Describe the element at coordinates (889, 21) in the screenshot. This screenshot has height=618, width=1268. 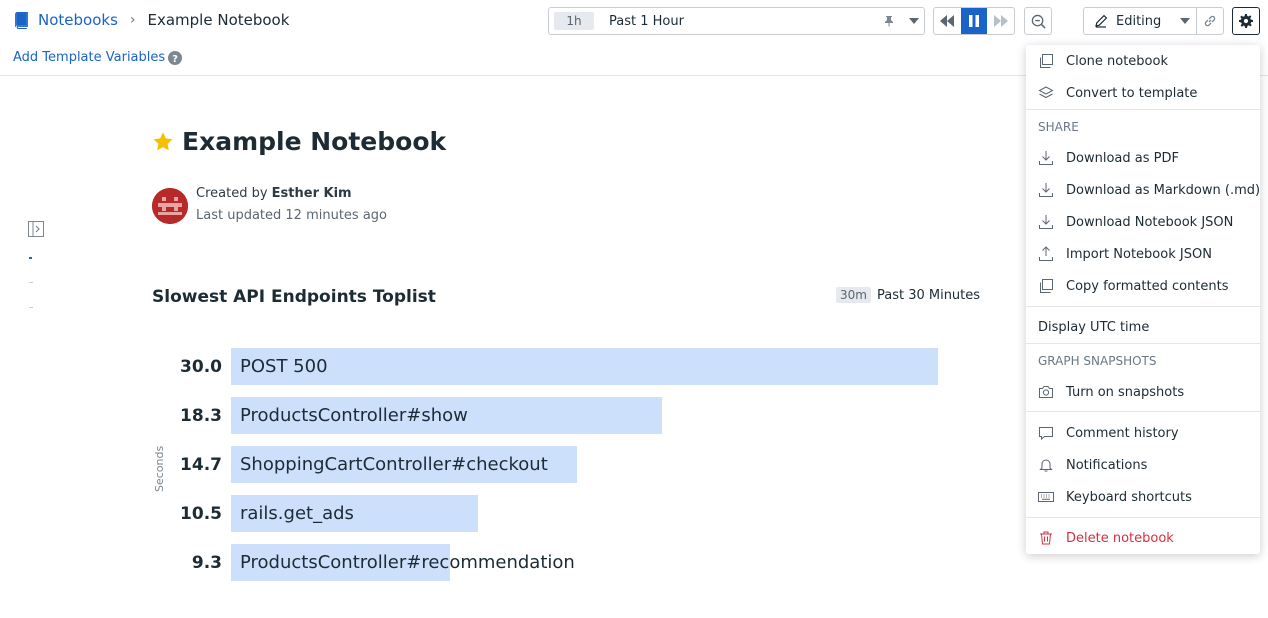
I see `pin-icon` at that location.